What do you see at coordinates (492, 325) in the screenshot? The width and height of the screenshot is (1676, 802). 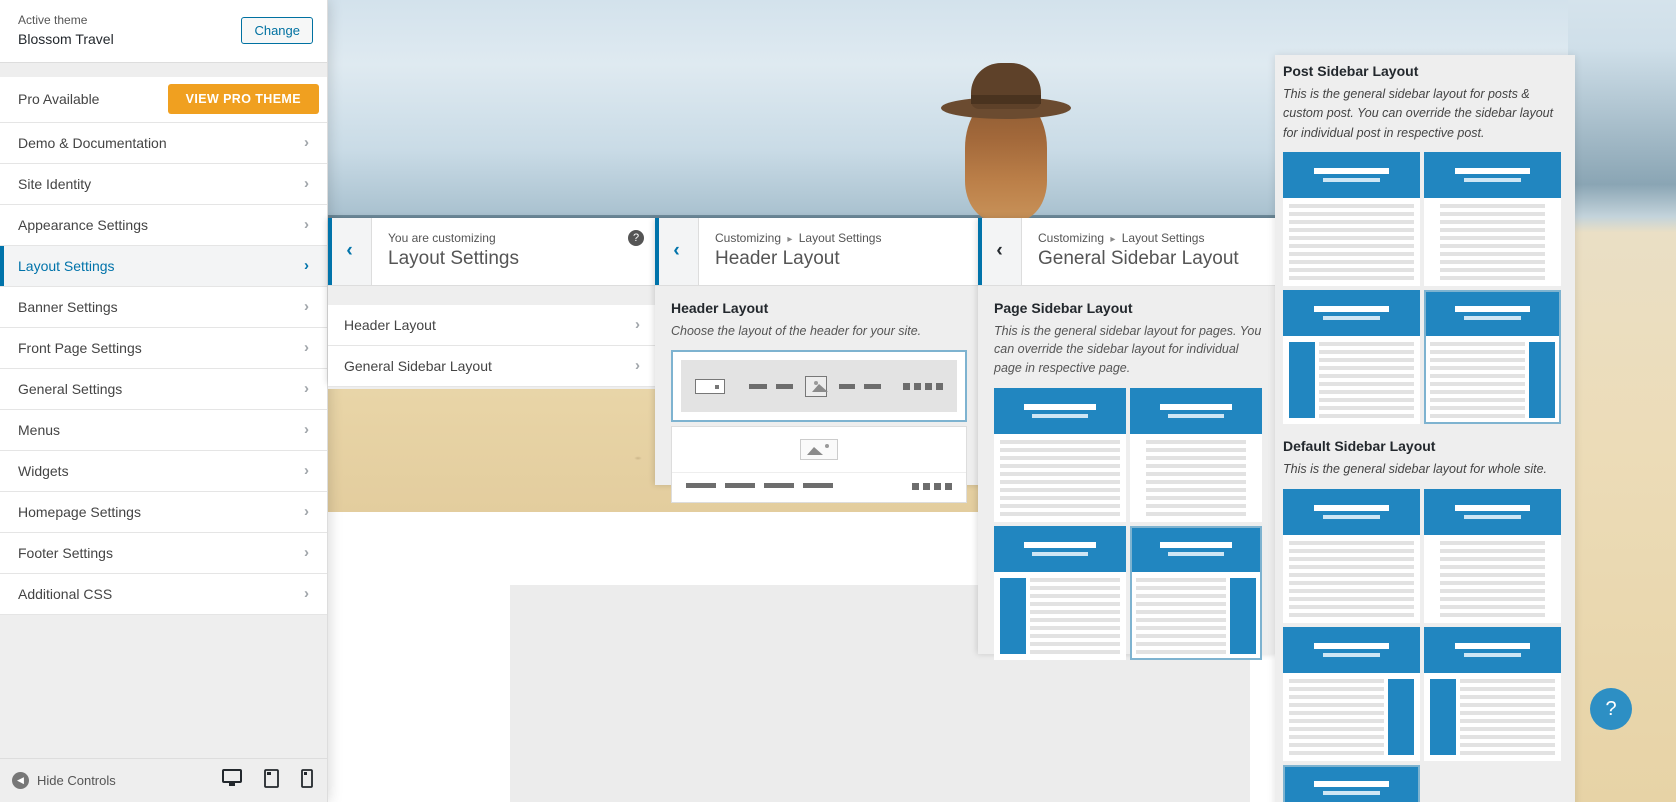 I see `nav-row-header-layout: Header Layout ›` at bounding box center [492, 325].